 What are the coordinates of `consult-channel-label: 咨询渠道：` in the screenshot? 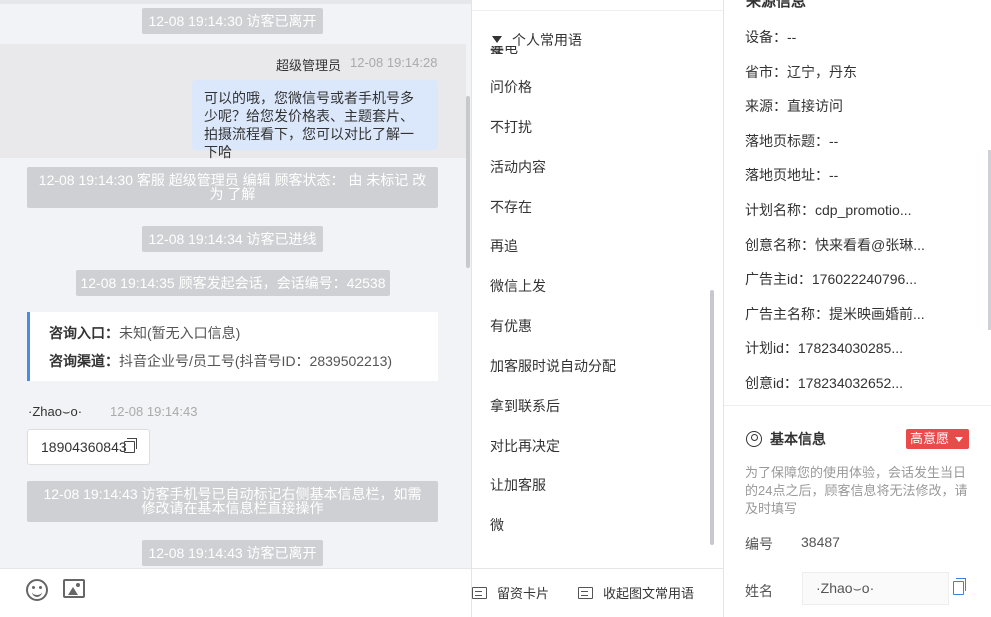 It's located at (84, 361).